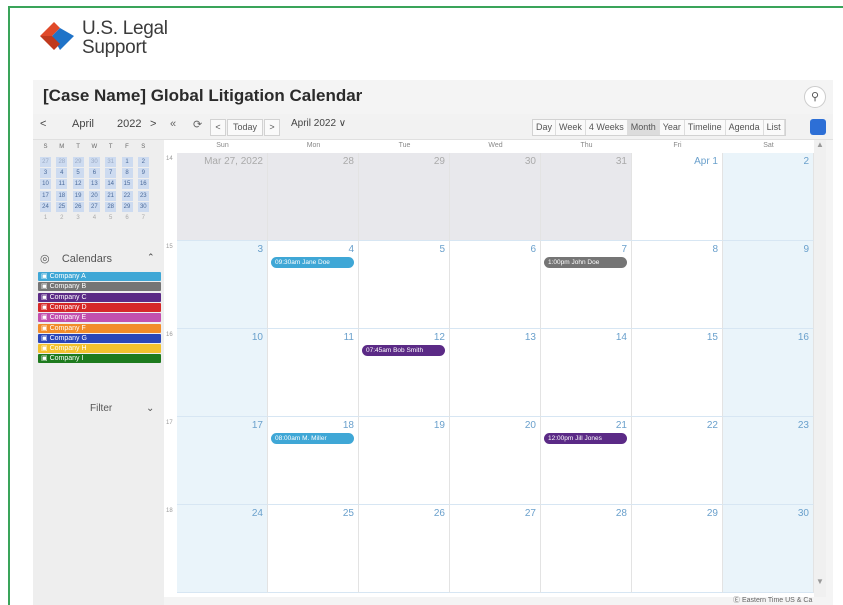  What do you see at coordinates (99, 328) in the screenshot?
I see `calendar-item-company-f: ▣ Company F` at bounding box center [99, 328].